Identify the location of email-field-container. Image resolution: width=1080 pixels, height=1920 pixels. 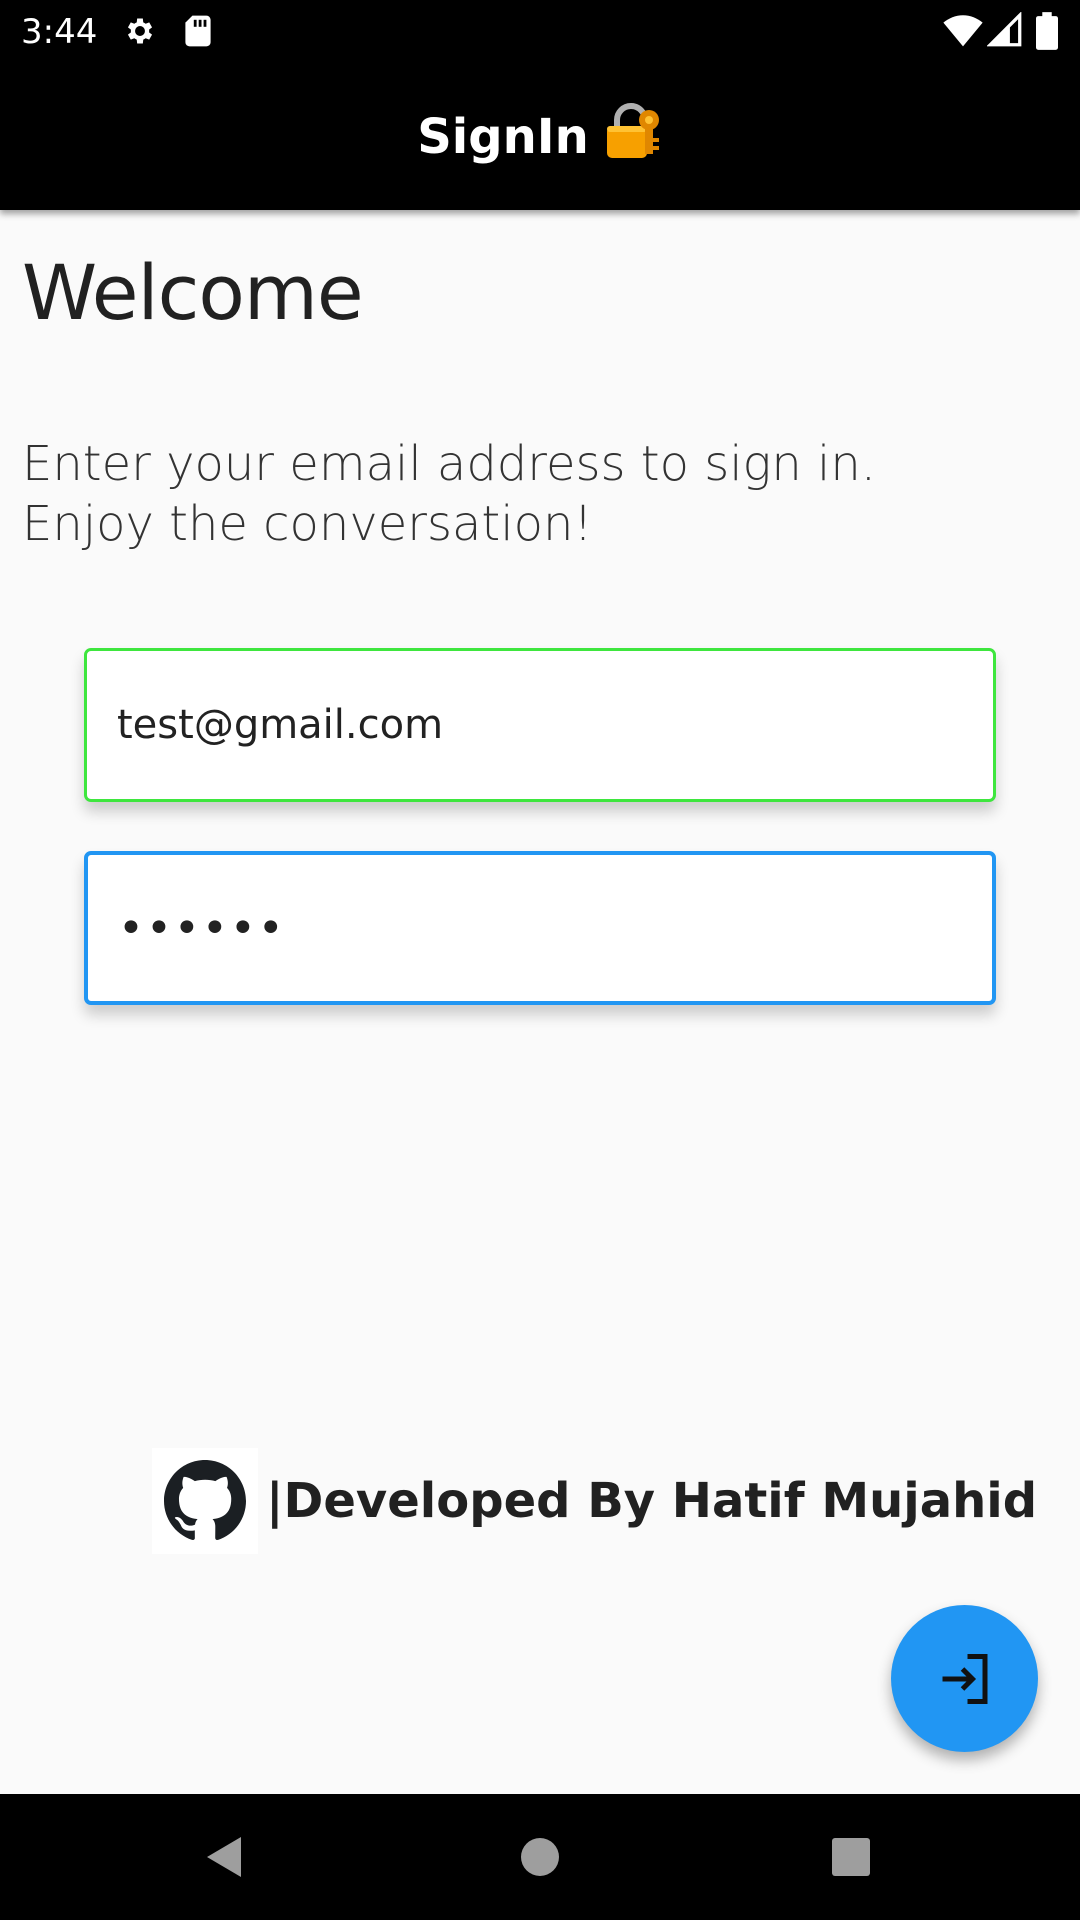
(540, 725).